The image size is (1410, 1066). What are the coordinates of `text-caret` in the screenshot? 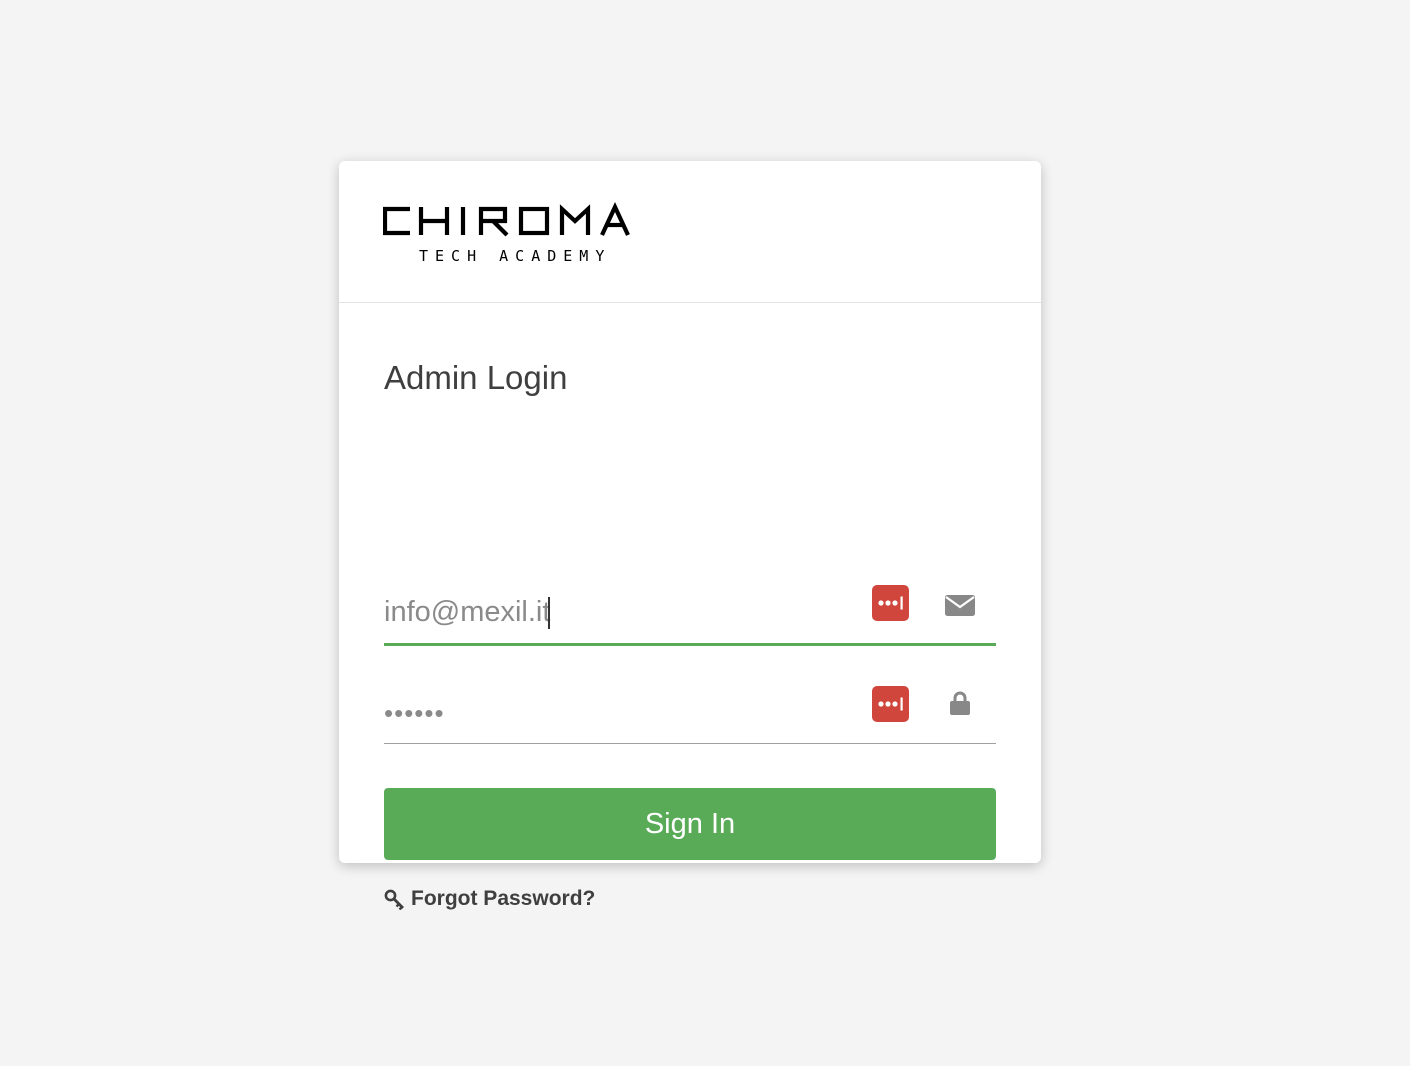 It's located at (549, 613).